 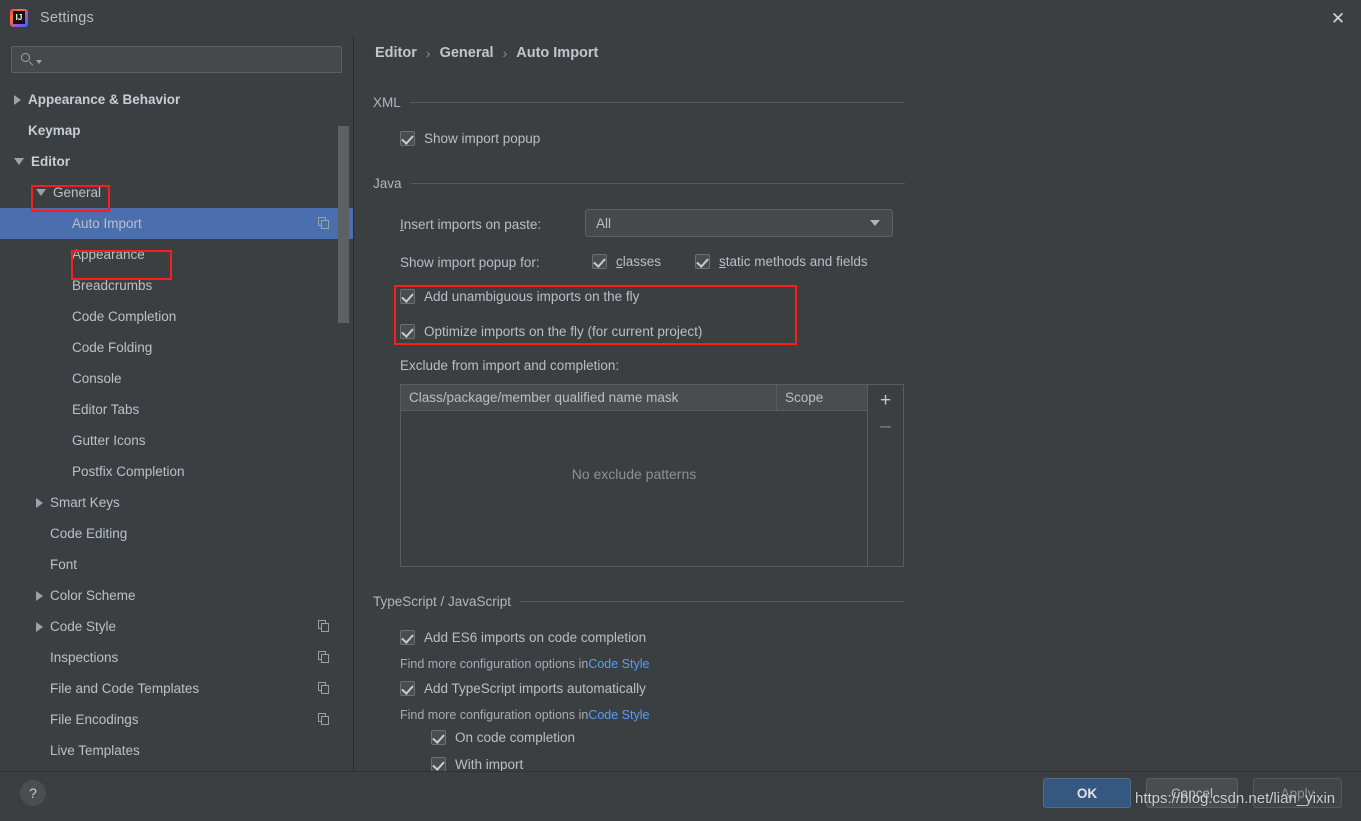 What do you see at coordinates (176, 130) in the screenshot?
I see `sidebar-item-keymap: Keymap` at bounding box center [176, 130].